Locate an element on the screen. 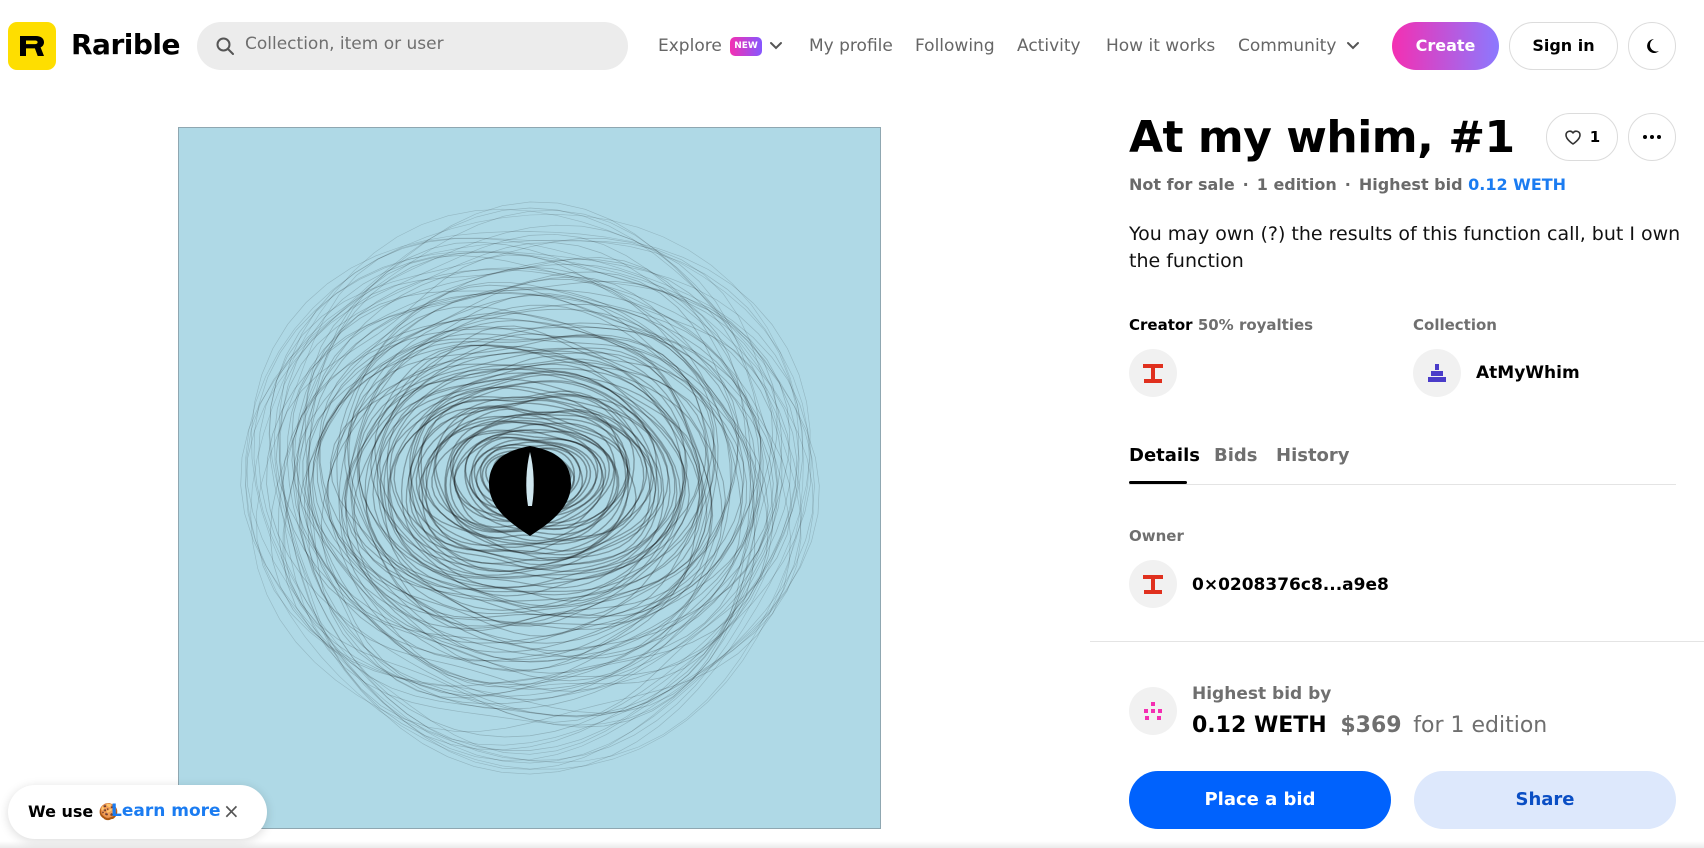 Image resolution: width=1704 pixels, height=848 pixels. nav-my-profile: My profile is located at coordinates (851, 46).